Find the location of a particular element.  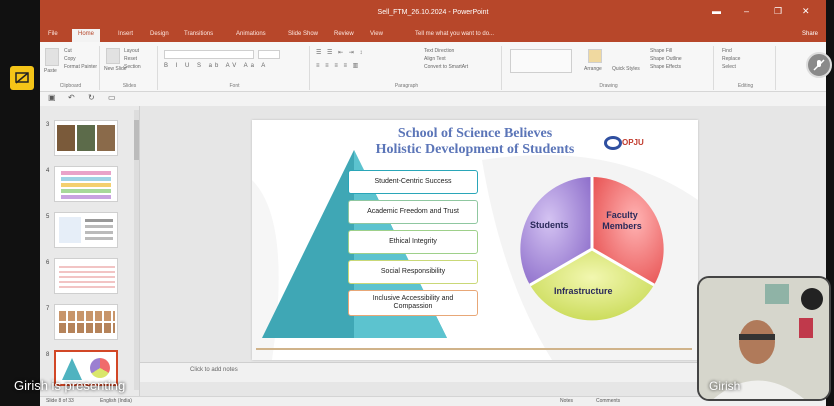

cycle-label-faculty: Faculty Members is located at coordinates (622, 220).